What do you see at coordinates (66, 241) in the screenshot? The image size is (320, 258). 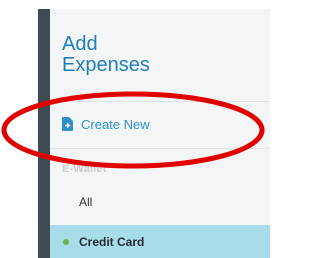 I see `status-dot-icon` at bounding box center [66, 241].